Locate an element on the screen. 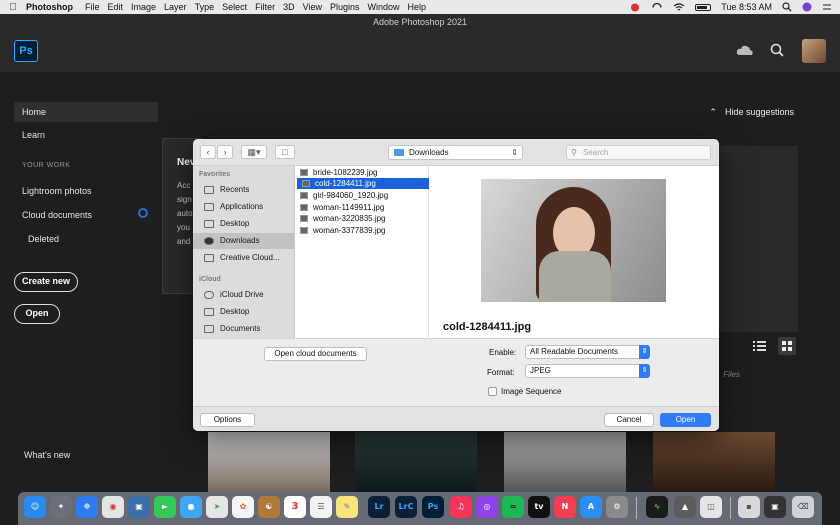 Image resolution: width=840 pixels, height=525 pixels. photos-icon: ✿ is located at coordinates (243, 507).